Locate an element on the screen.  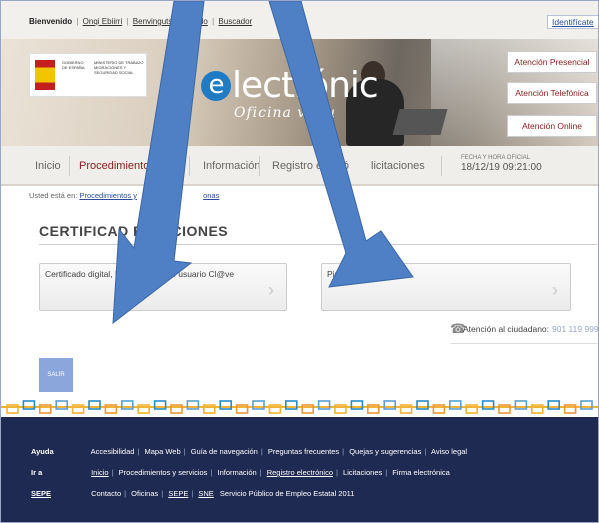
datetime-value: 18/12/19 09:21:00 is located at coordinates (501, 167).